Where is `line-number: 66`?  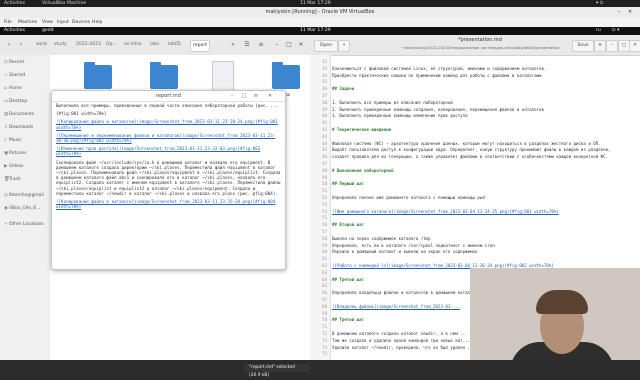 line-number: 66 is located at coordinates (324, 293).